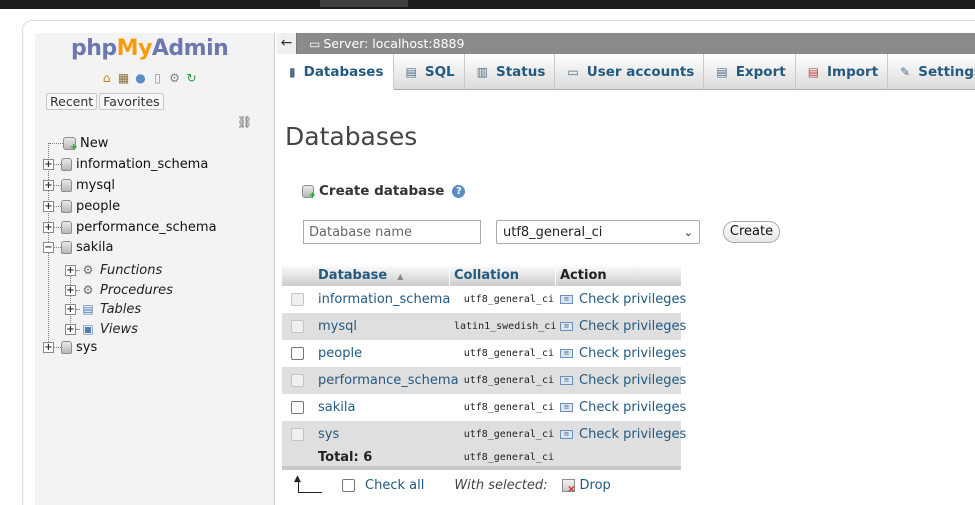 Image resolution: width=975 pixels, height=505 pixels. I want to click on database-name-input, so click(392, 232).